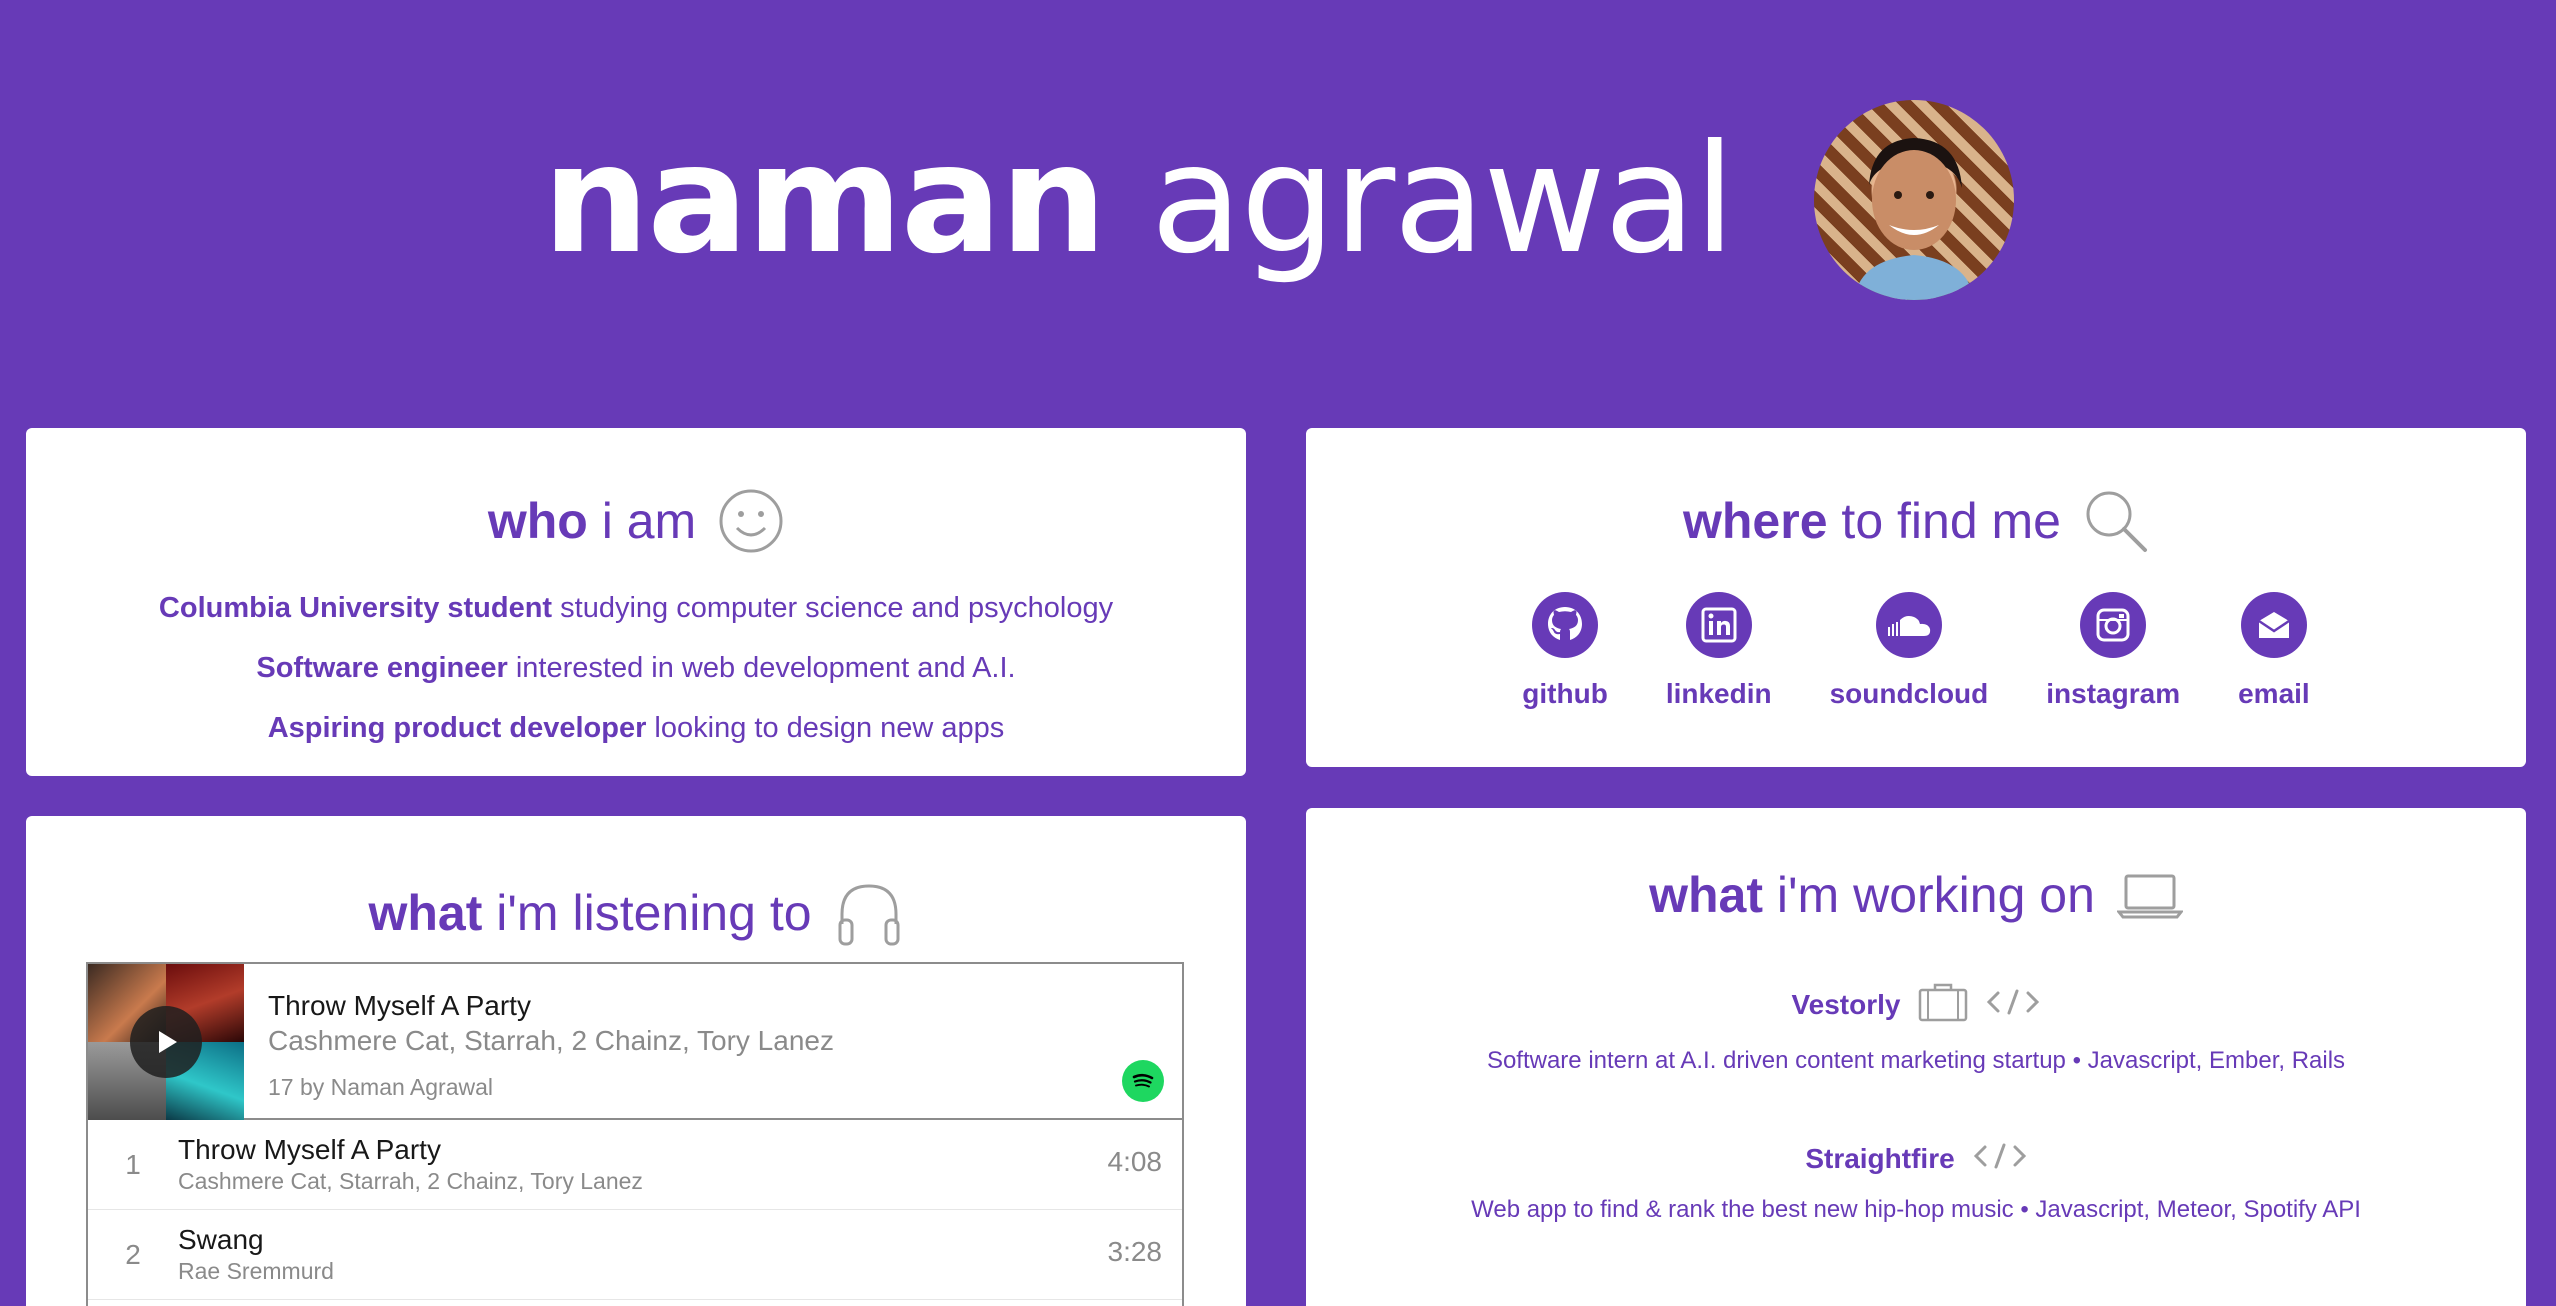  Describe the element at coordinates (2149, 895) in the screenshot. I see `laptop-icon` at that location.